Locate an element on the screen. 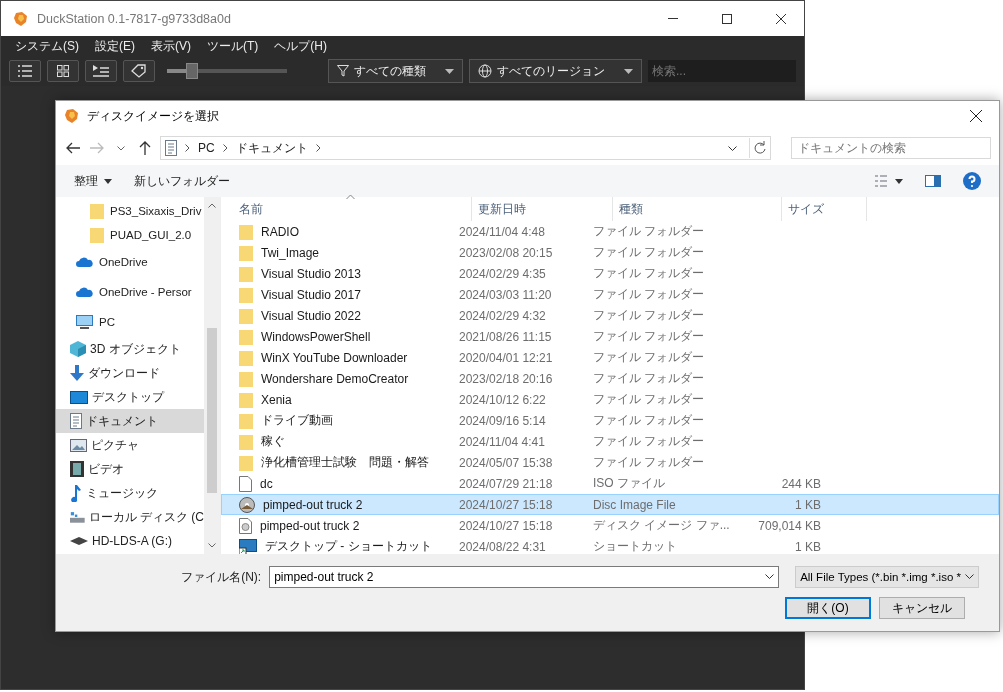 The height and width of the screenshot is (692, 1003). file-name-cell: Wondershare DemoCreator is located at coordinates (337, 378).